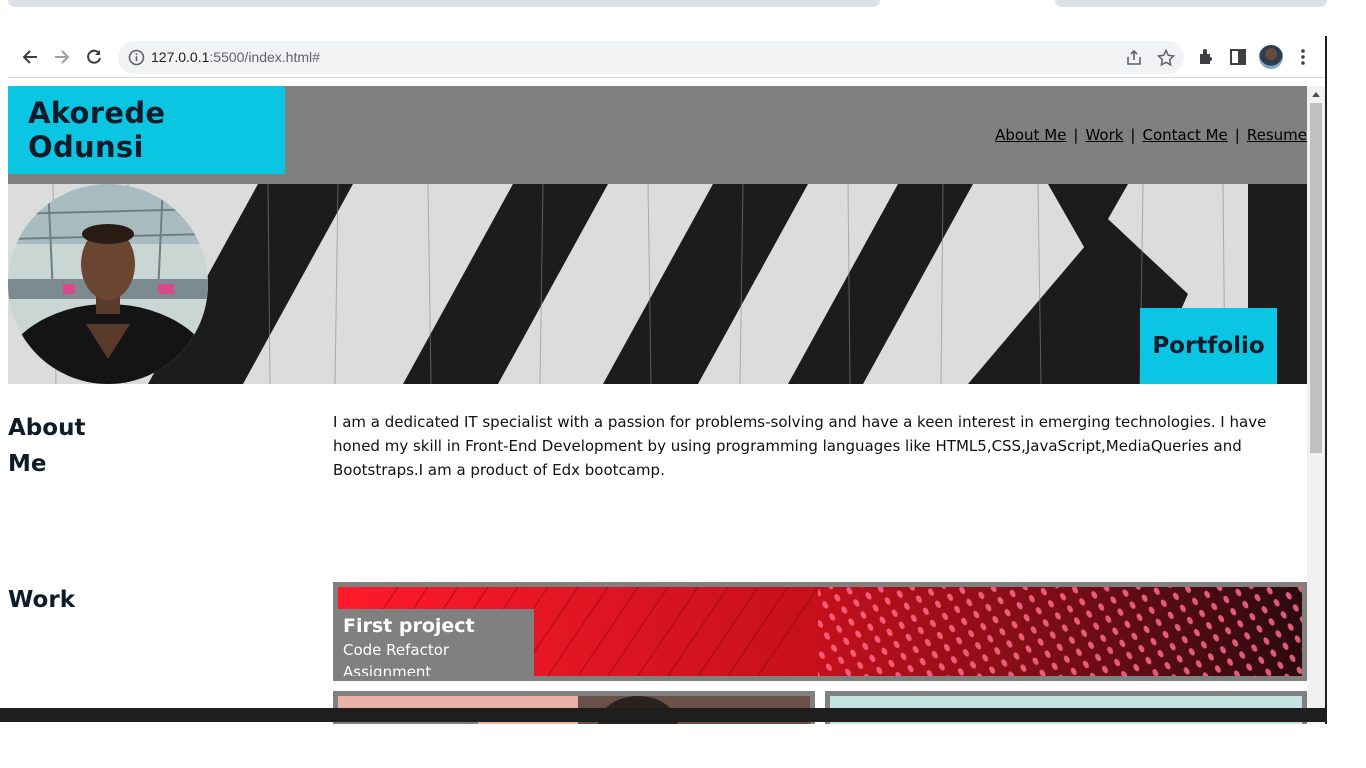 Image resolution: width=1366 pixels, height=768 pixels. I want to click on back-button, so click(30, 57).